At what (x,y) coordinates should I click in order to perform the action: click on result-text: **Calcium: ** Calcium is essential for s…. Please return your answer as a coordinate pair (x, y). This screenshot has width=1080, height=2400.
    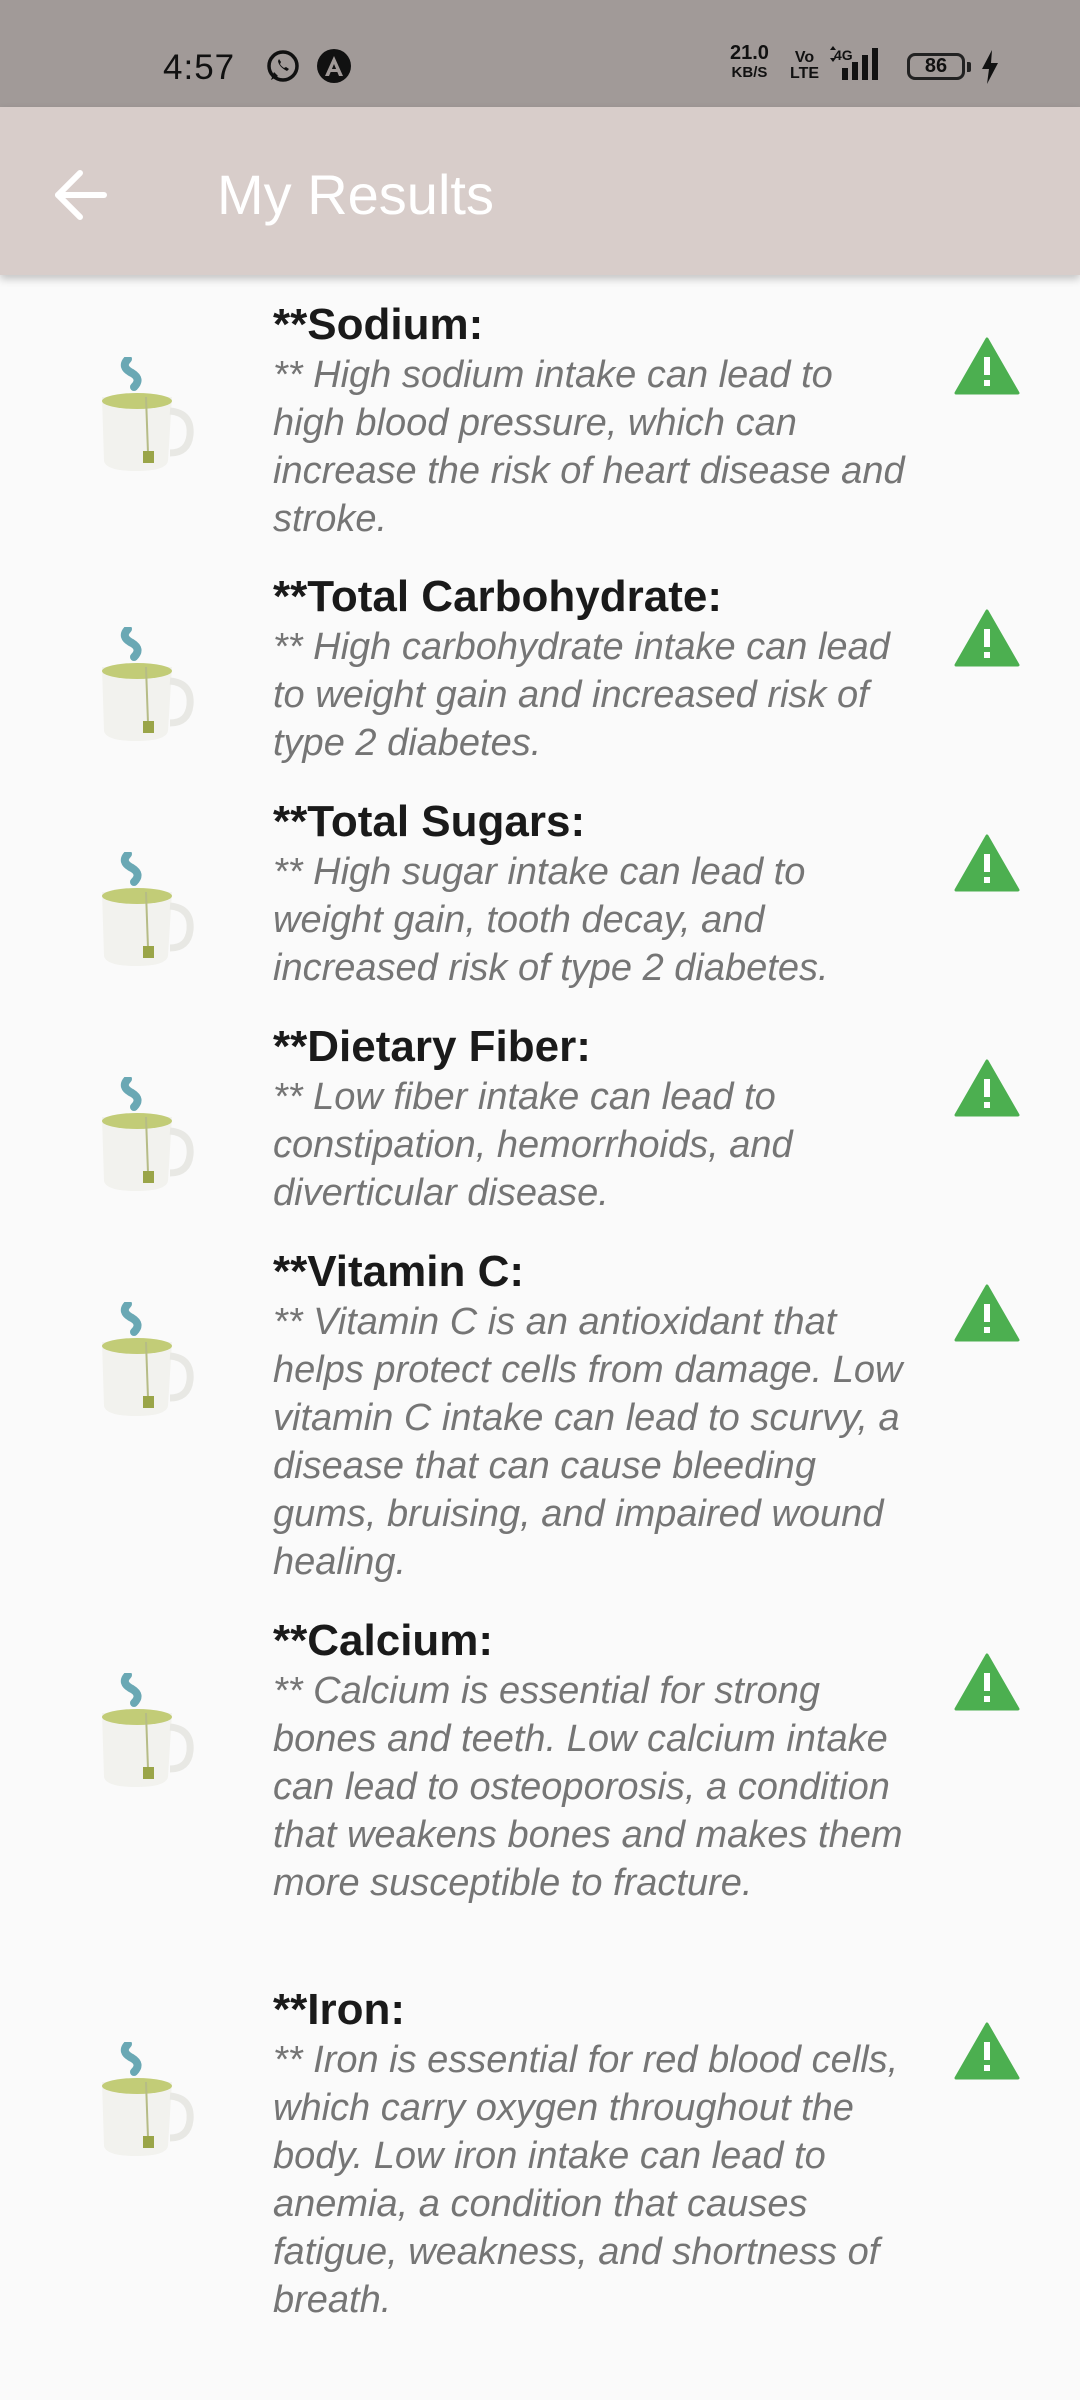
    Looking at the image, I should click on (593, 1761).